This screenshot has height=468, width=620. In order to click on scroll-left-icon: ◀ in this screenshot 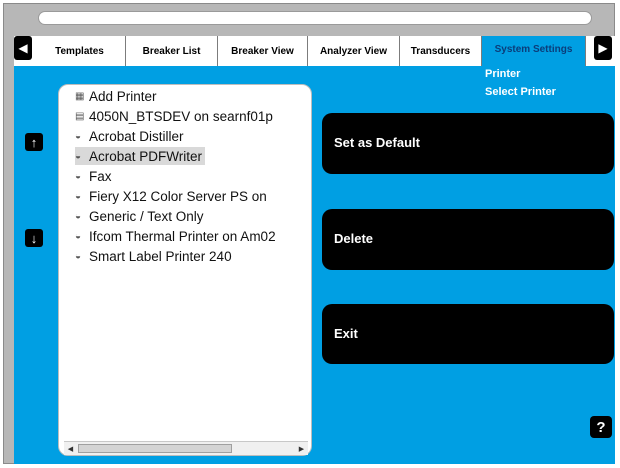, I will do `click(70, 448)`.